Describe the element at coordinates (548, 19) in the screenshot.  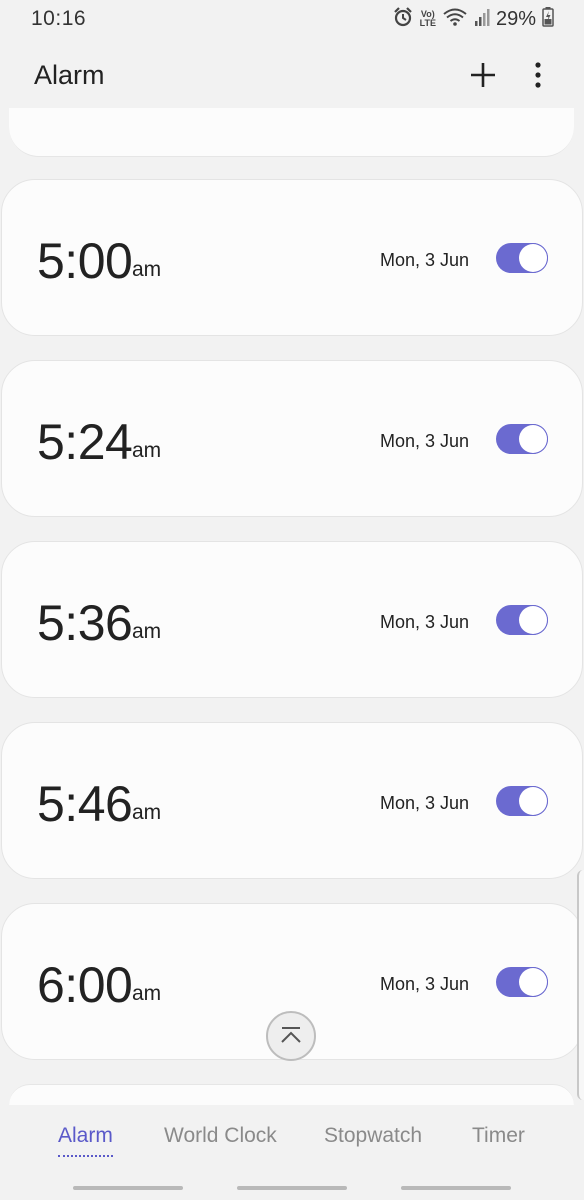
I see `battery-charging-icon` at that location.